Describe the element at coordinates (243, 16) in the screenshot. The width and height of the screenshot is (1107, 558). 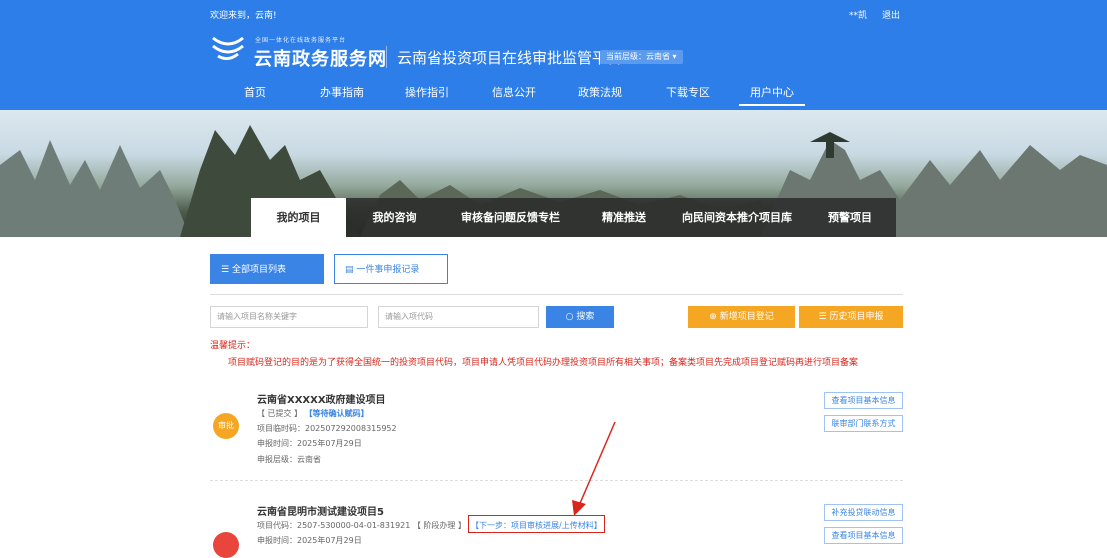
I see `welcome-text: 欢迎来到，云南!` at that location.